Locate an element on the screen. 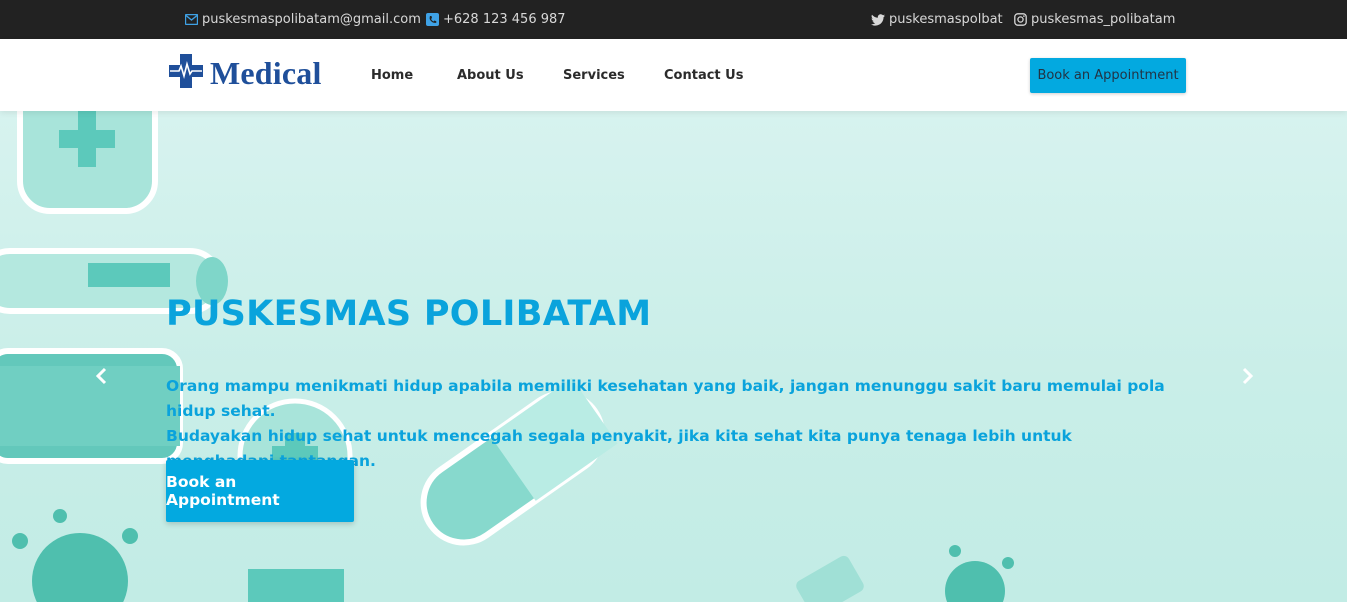 This screenshot has height=602, width=1347. instagram-text: puskesmas_polibatam is located at coordinates (1103, 19).